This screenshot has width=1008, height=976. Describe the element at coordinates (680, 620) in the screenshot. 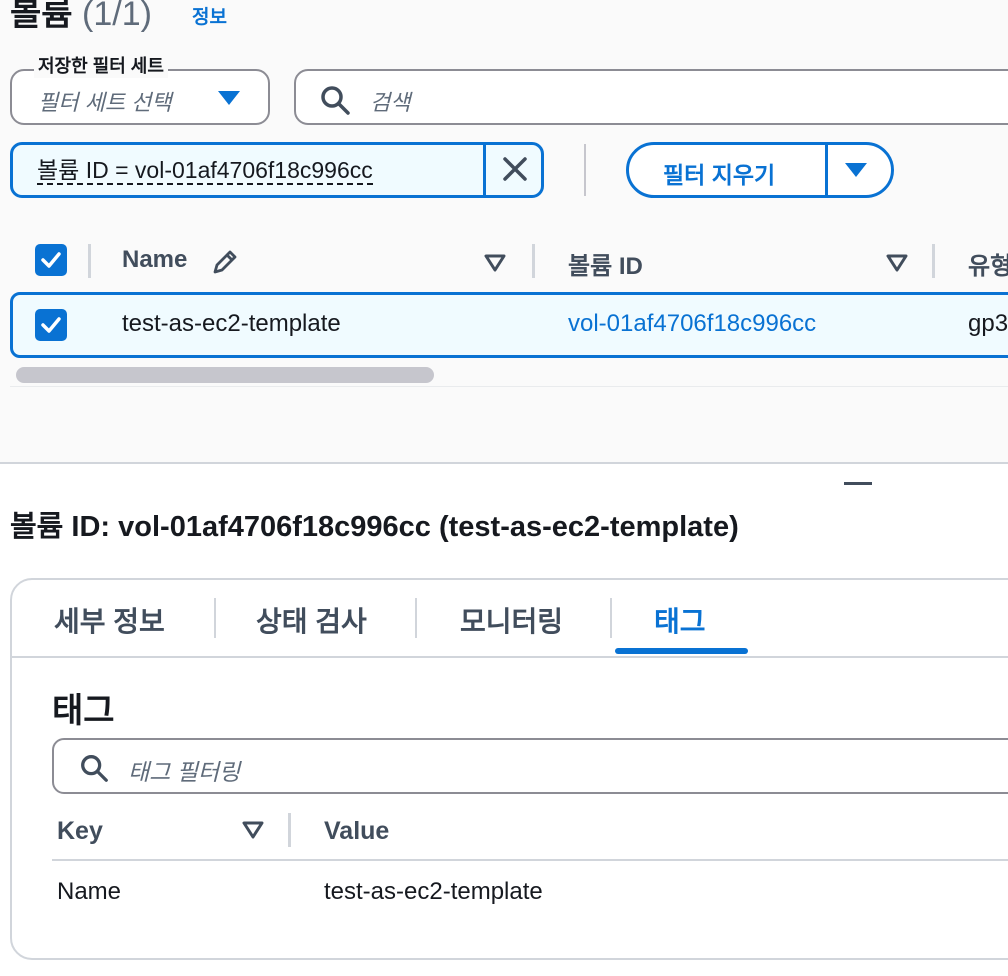

I see `tab-tags: 태그` at that location.